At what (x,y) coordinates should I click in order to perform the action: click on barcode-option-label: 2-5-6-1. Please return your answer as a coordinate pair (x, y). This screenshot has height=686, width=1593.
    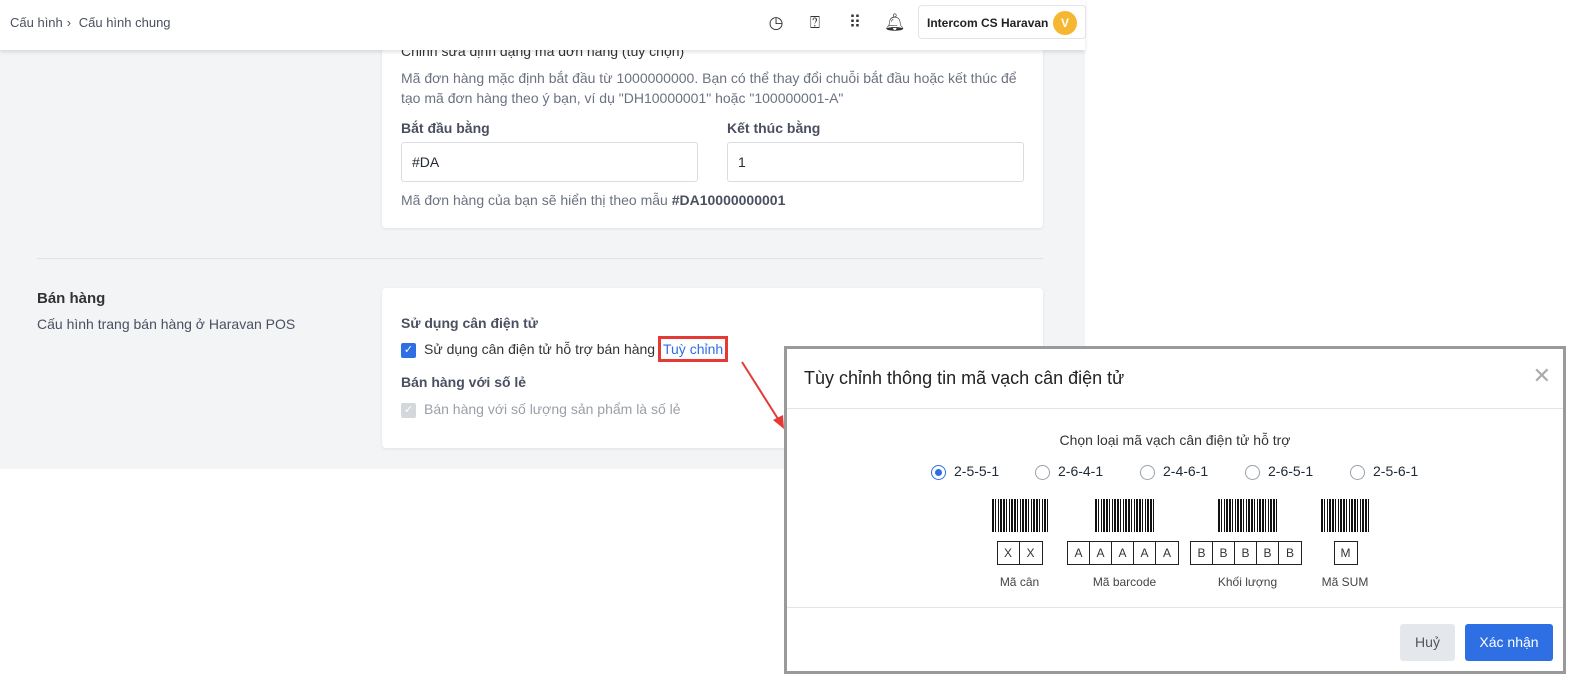
    Looking at the image, I should click on (1396, 471).